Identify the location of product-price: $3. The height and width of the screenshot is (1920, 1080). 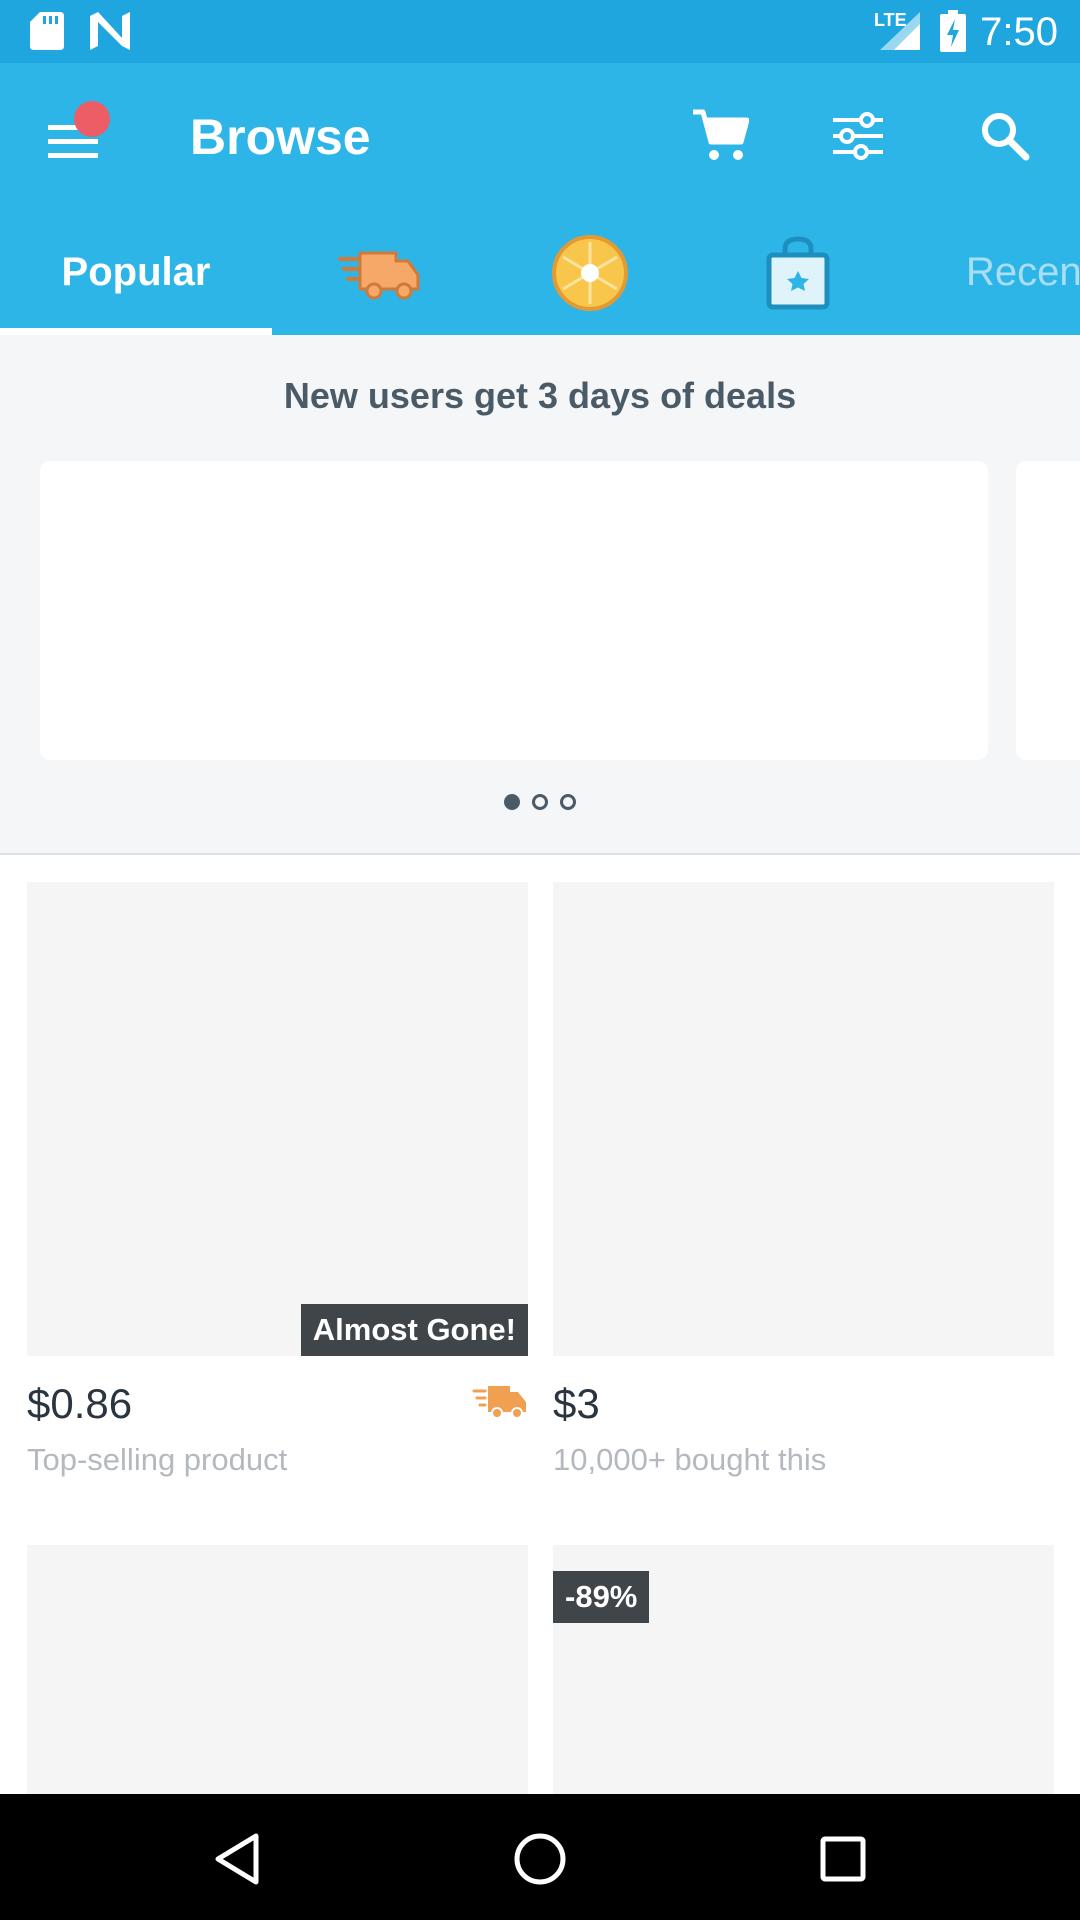
(576, 1403).